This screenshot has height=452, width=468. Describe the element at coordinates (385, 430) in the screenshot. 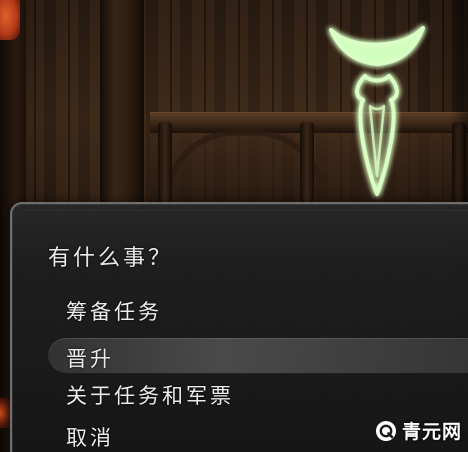

I see `q-logo-icon` at that location.